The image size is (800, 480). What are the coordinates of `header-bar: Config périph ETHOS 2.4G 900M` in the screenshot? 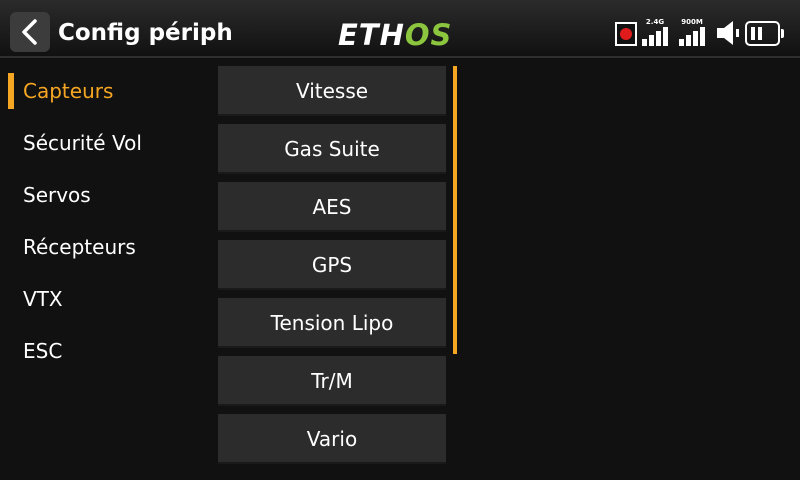 It's located at (400, 28).